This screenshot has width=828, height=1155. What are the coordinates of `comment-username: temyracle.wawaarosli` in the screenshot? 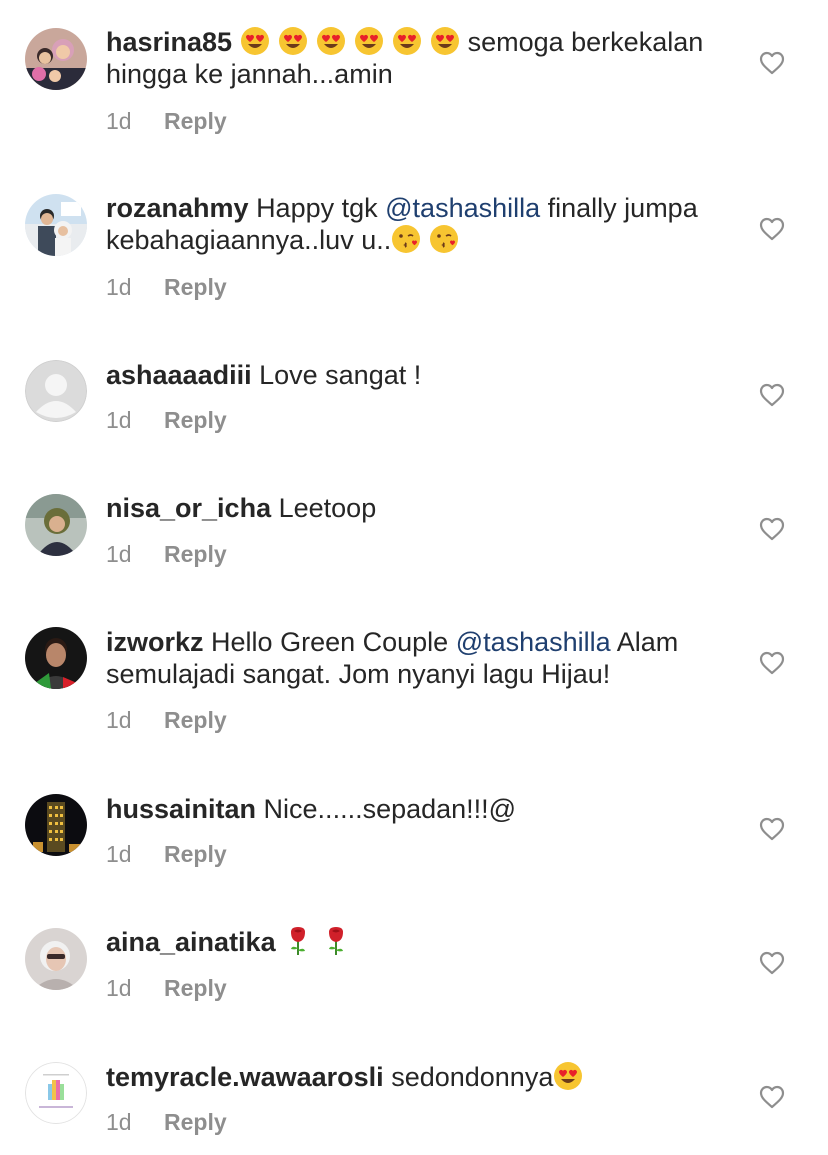 It's located at (245, 1077).